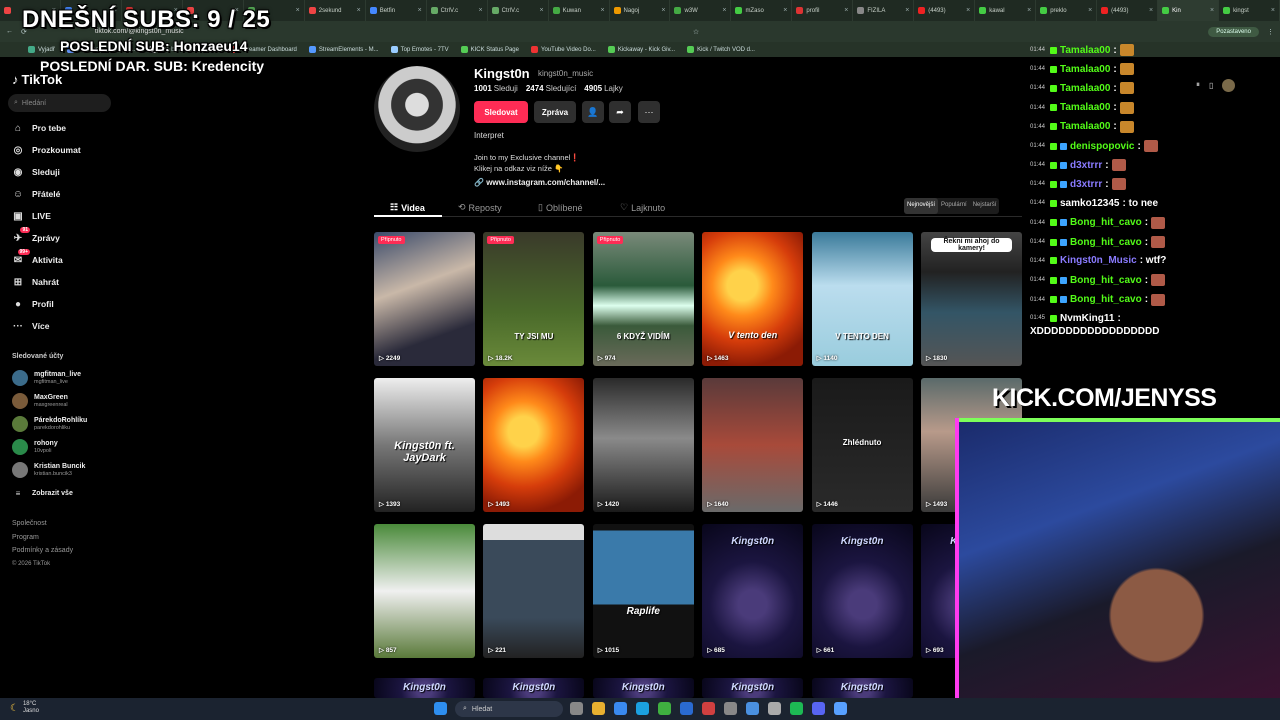 This screenshot has height=720, width=1280. Describe the element at coordinates (417, 109) in the screenshot. I see `profile-avatar` at that location.